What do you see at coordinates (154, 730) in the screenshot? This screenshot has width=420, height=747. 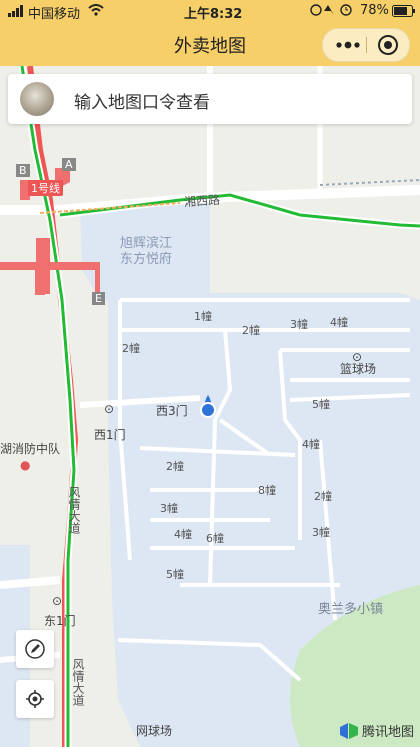 I see `tennis-court: 网球场` at bounding box center [154, 730].